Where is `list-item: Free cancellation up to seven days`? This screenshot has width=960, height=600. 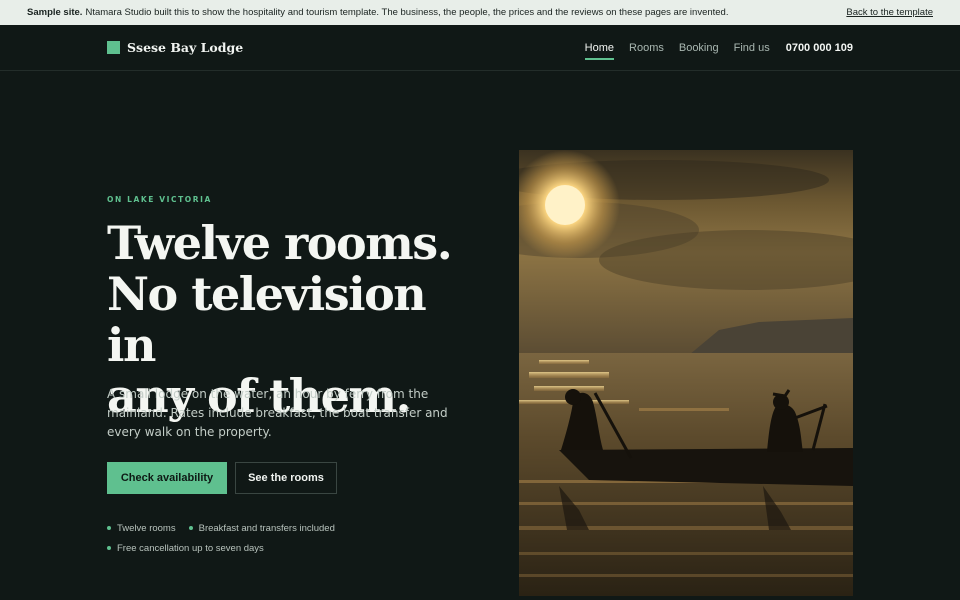
list-item: Free cancellation up to seven days is located at coordinates (185, 548).